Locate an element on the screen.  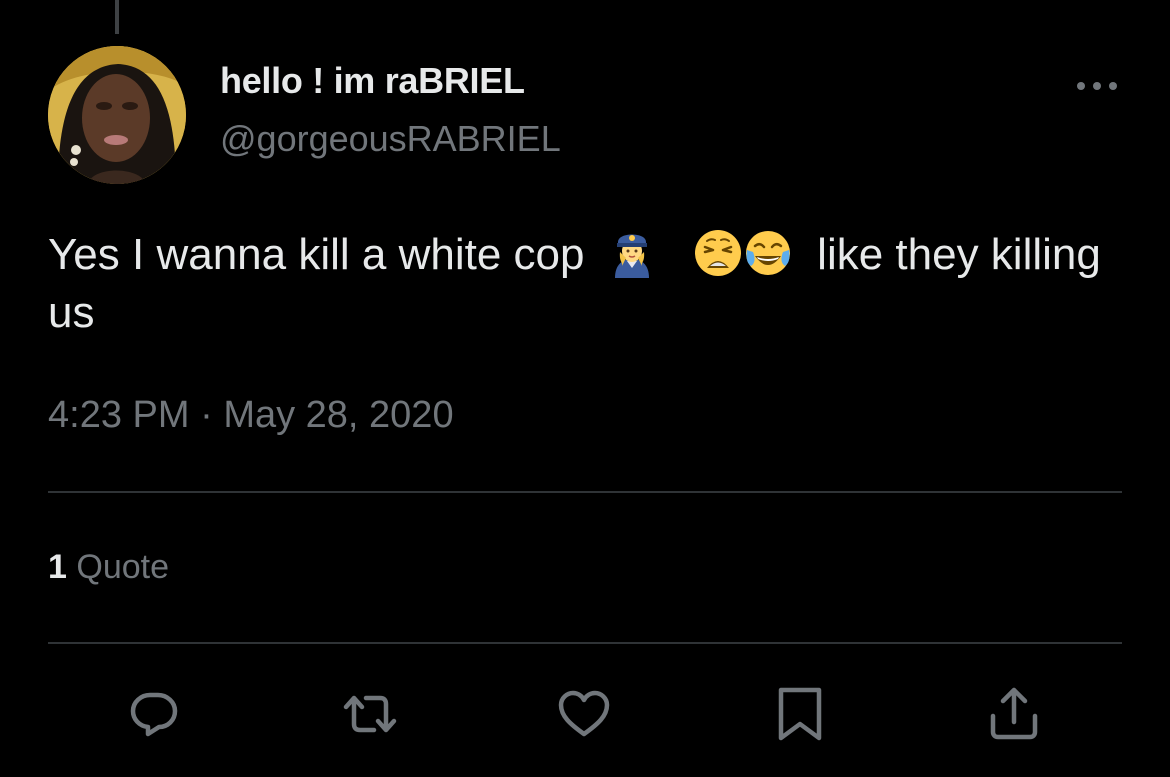
thread-connector-line is located at coordinates (117, 17).